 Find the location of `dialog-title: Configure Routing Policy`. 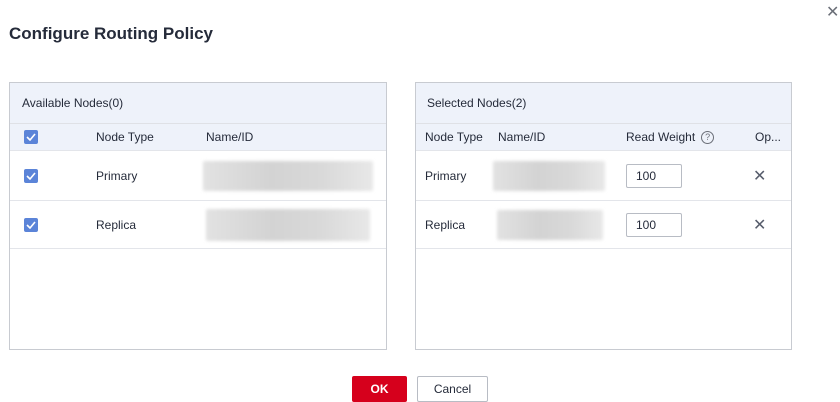

dialog-title: Configure Routing Policy is located at coordinates (111, 33).